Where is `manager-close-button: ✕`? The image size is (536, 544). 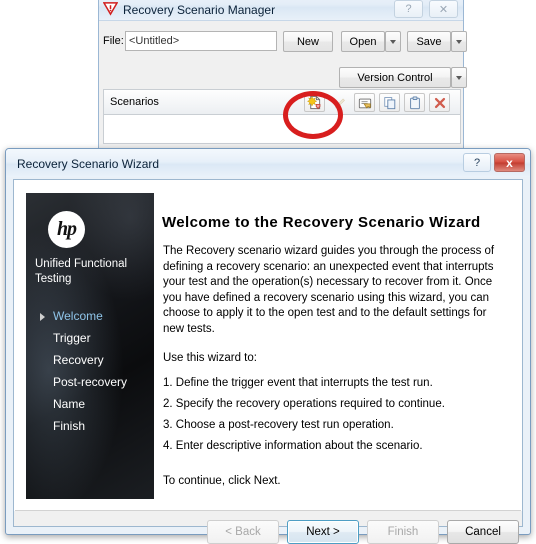
manager-close-button: ✕ is located at coordinates (443, 9).